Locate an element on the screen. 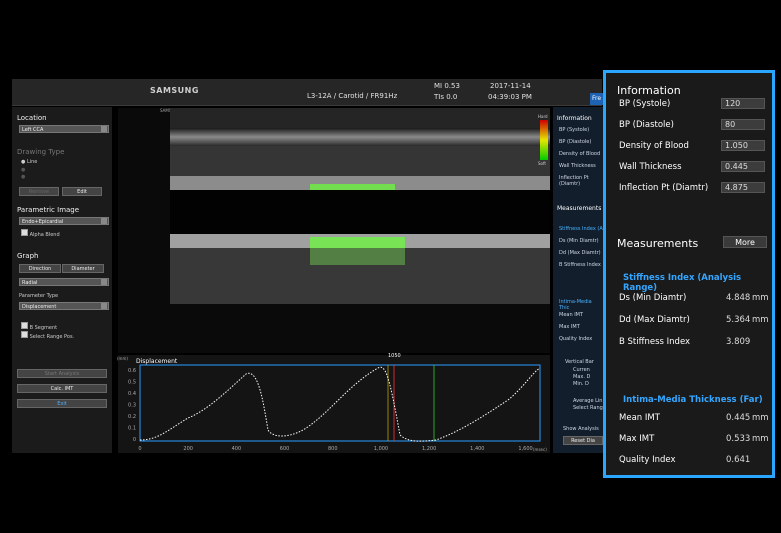  line-radio: ● Line is located at coordinates (29, 162).